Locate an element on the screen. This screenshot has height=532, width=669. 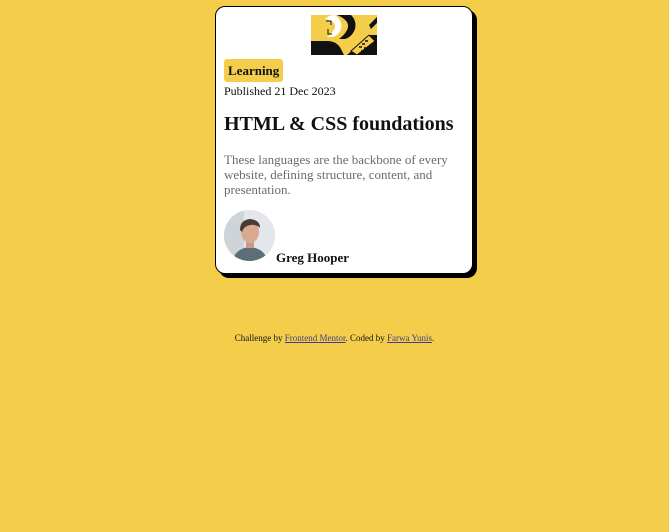
category-tag: Learning is located at coordinates (254, 70).